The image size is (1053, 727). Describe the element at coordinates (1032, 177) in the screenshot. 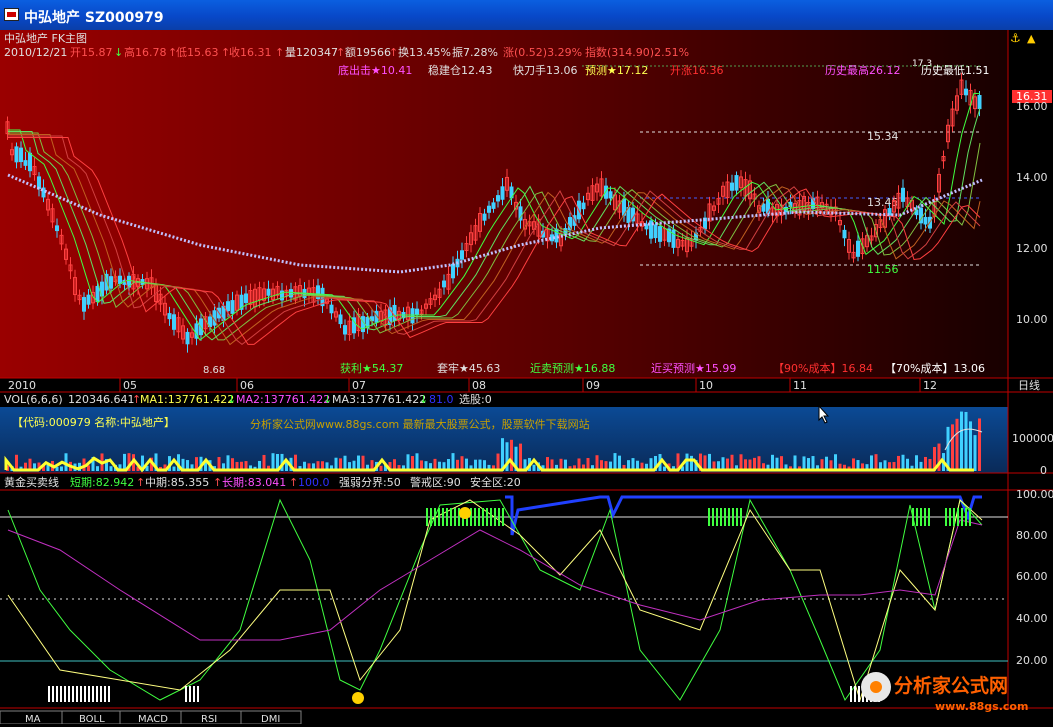

I see `price-tick: 14.00` at that location.